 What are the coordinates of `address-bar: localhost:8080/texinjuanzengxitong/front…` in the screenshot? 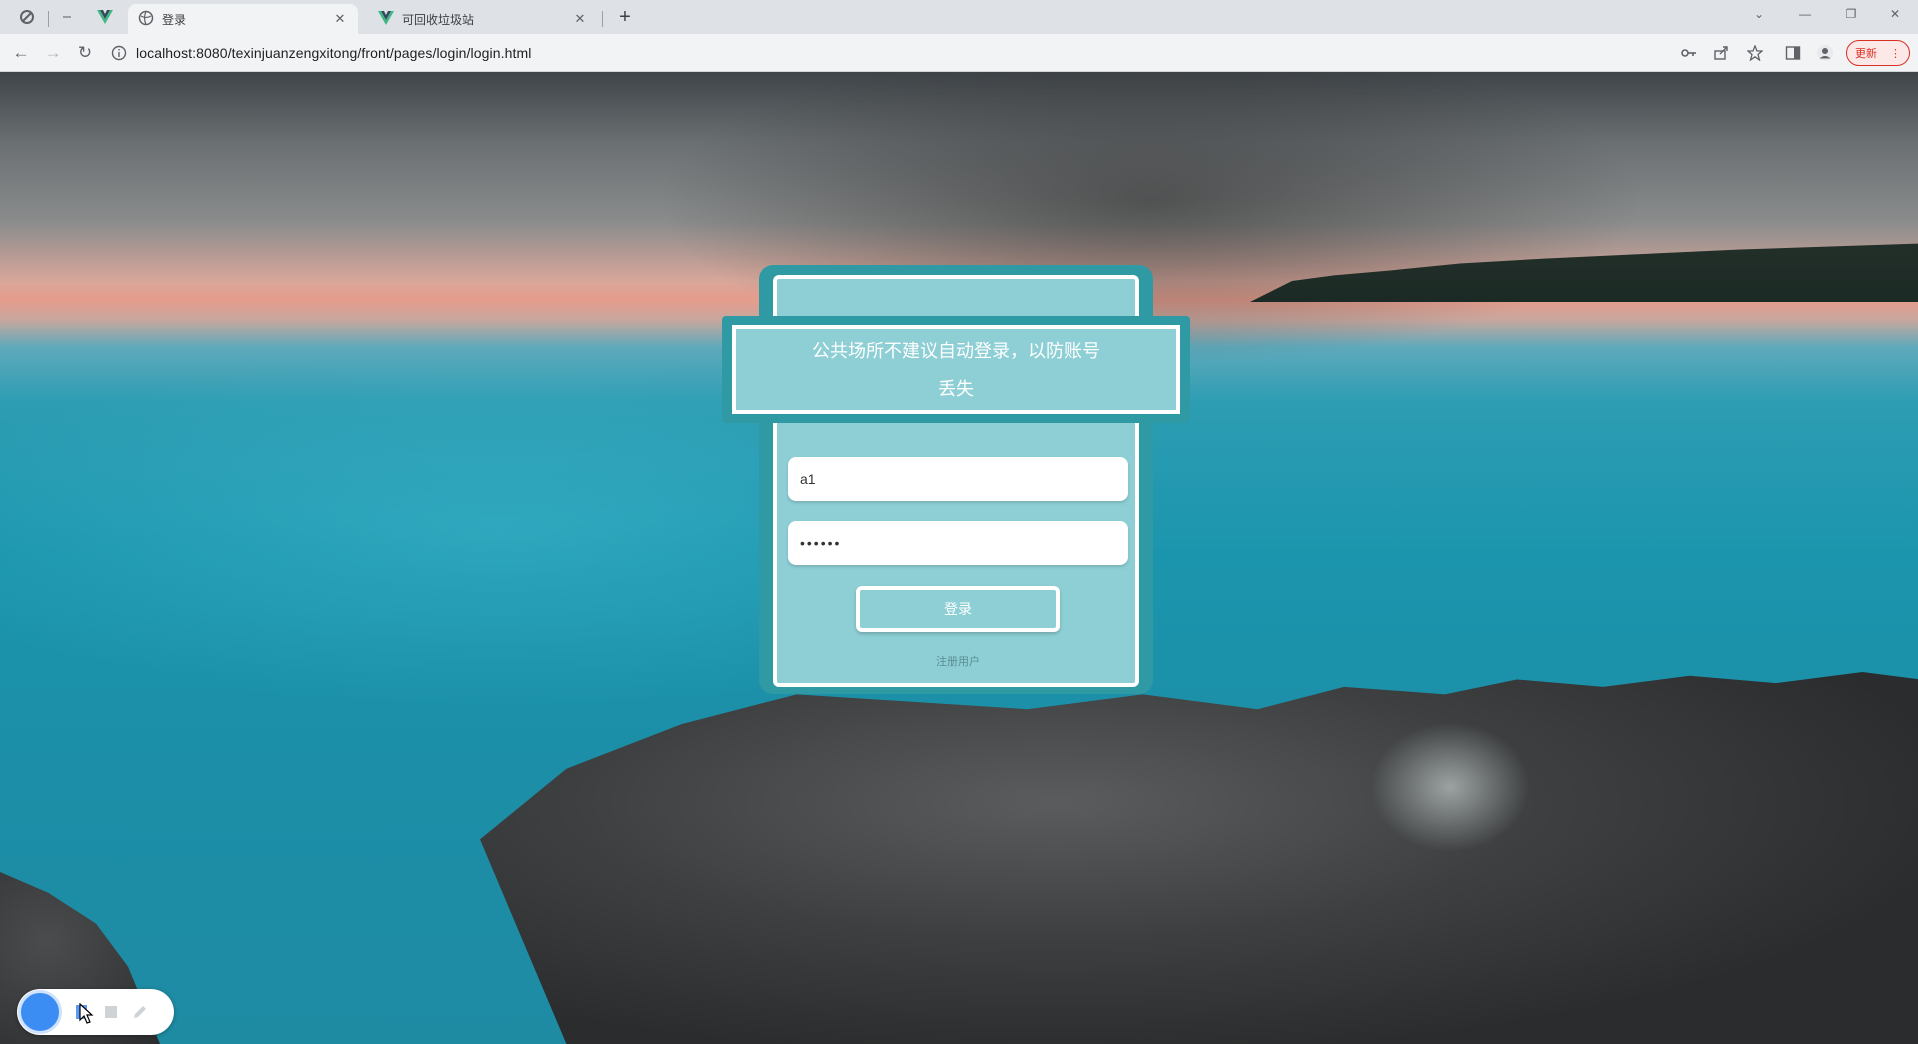 It's located at (888, 53).